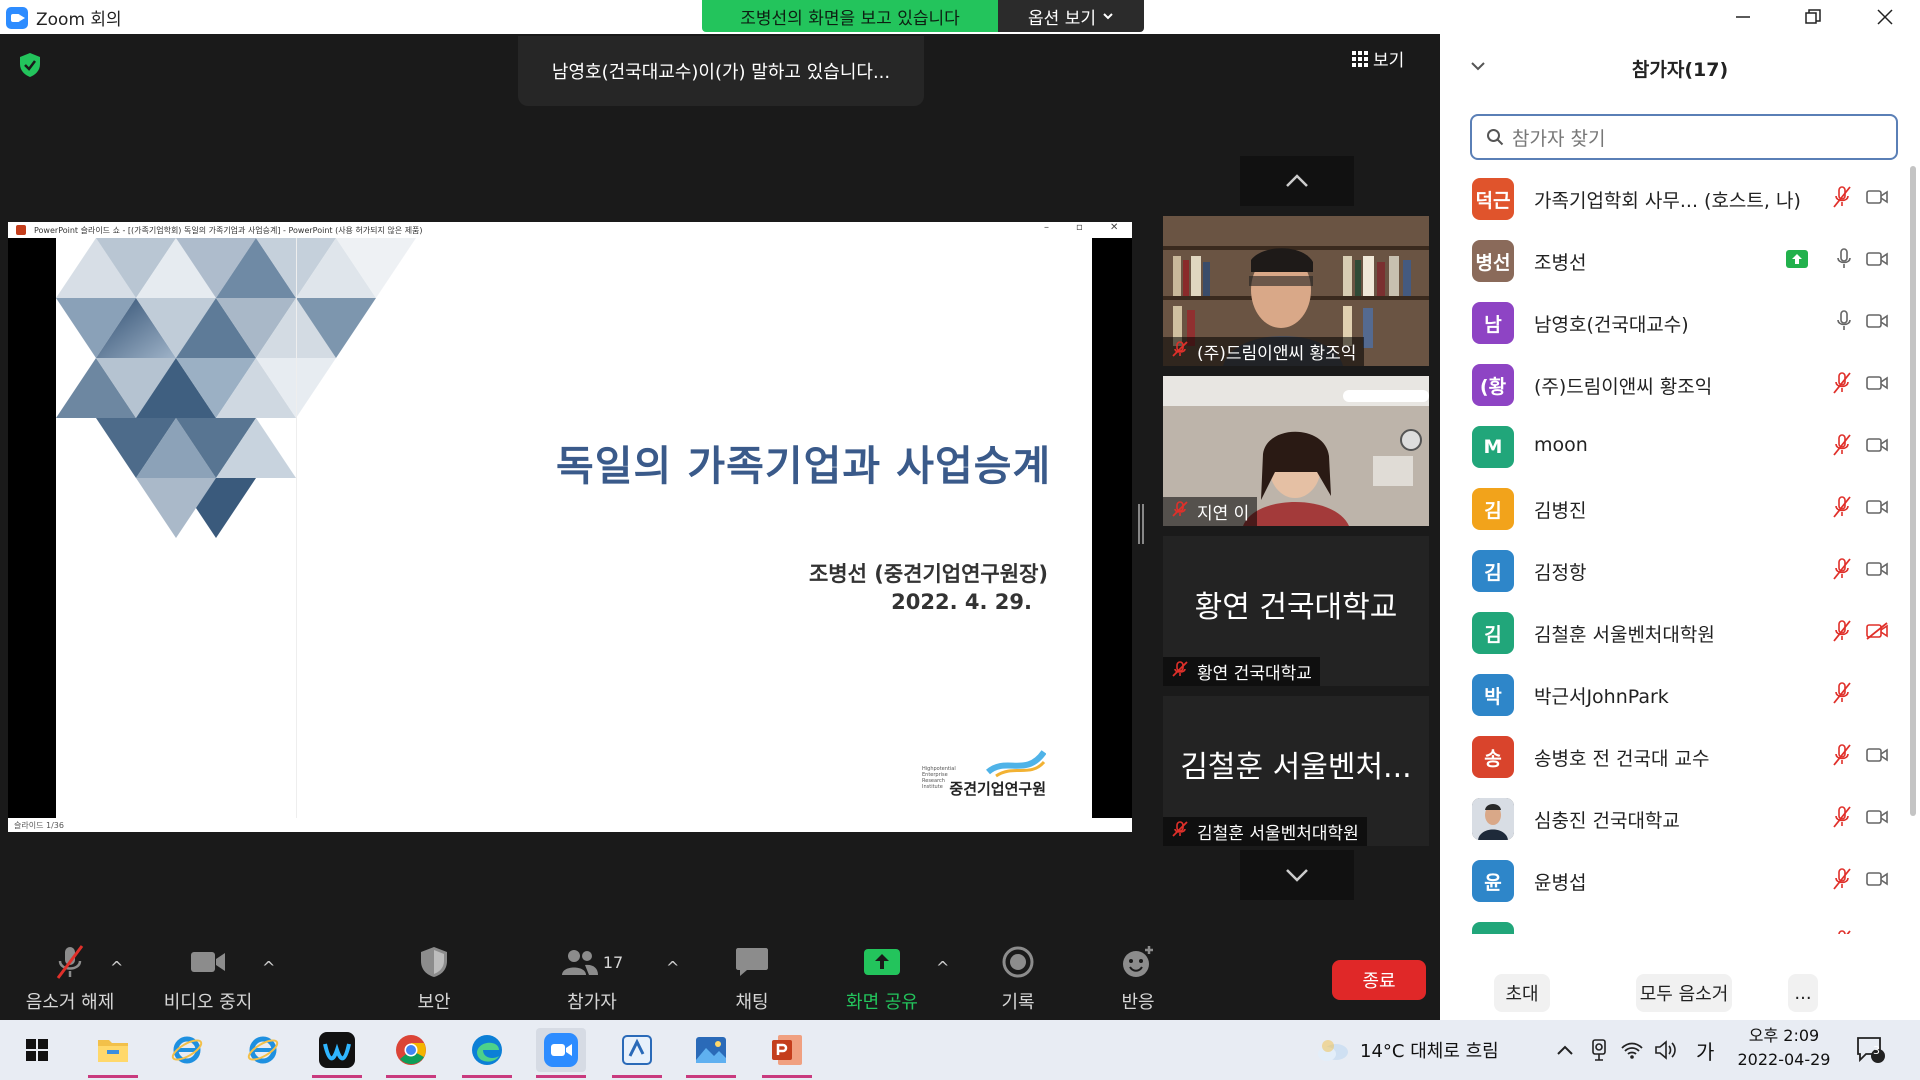  Describe the element at coordinates (1296, 451) in the screenshot. I see `video-tile: 지연 이` at that location.